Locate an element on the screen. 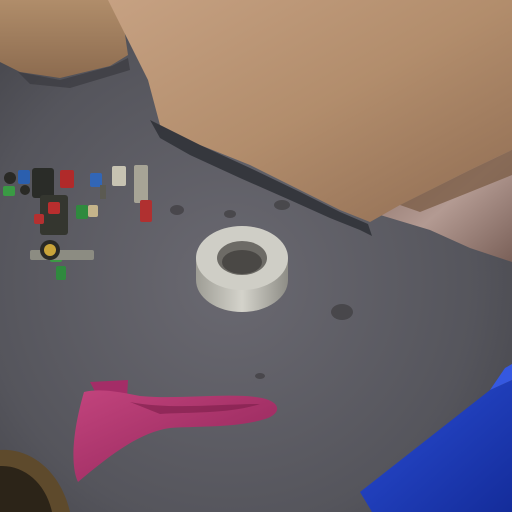  duct-tape-roll is located at coordinates (242, 269).